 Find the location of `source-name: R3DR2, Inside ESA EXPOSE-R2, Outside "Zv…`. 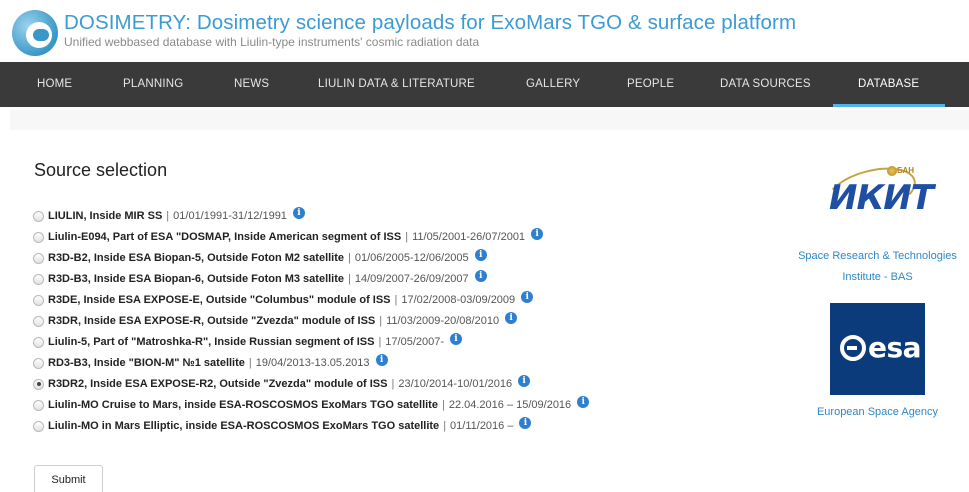

source-name: R3DR2, Inside ESA EXPOSE-R2, Outside "Zv… is located at coordinates (218, 384).